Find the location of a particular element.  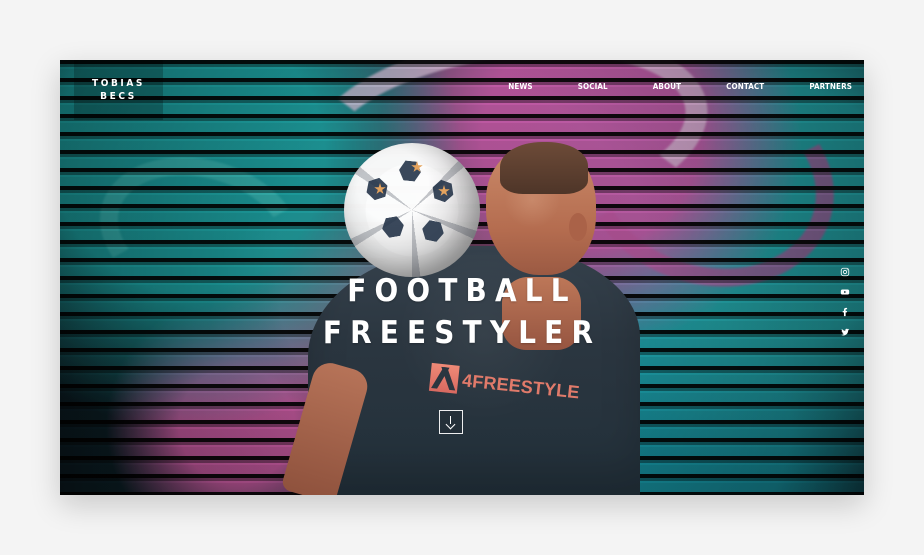

brand-mark-icon is located at coordinates (444, 378).